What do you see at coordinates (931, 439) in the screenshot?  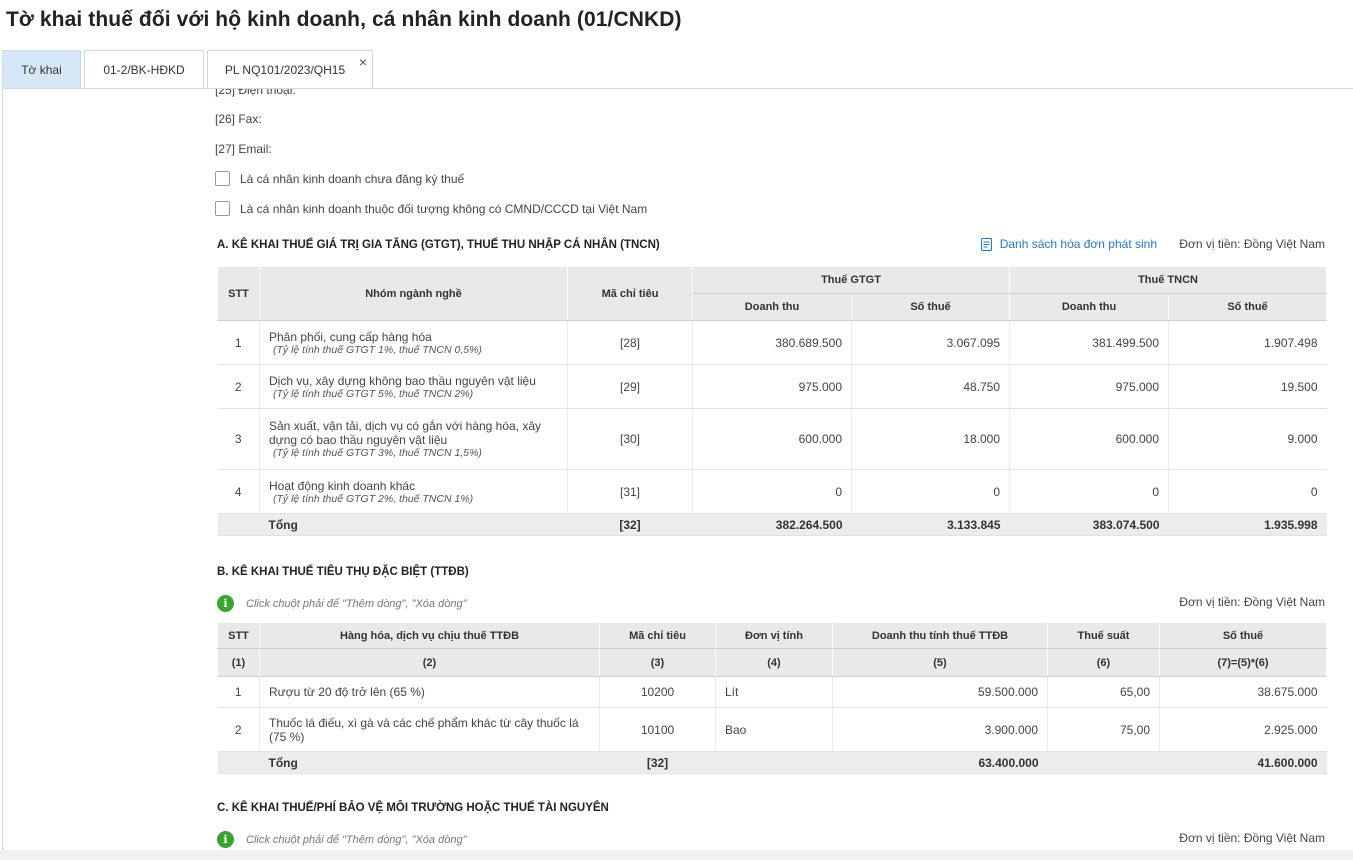 I see `vat-tax-cell: 18.000` at bounding box center [931, 439].